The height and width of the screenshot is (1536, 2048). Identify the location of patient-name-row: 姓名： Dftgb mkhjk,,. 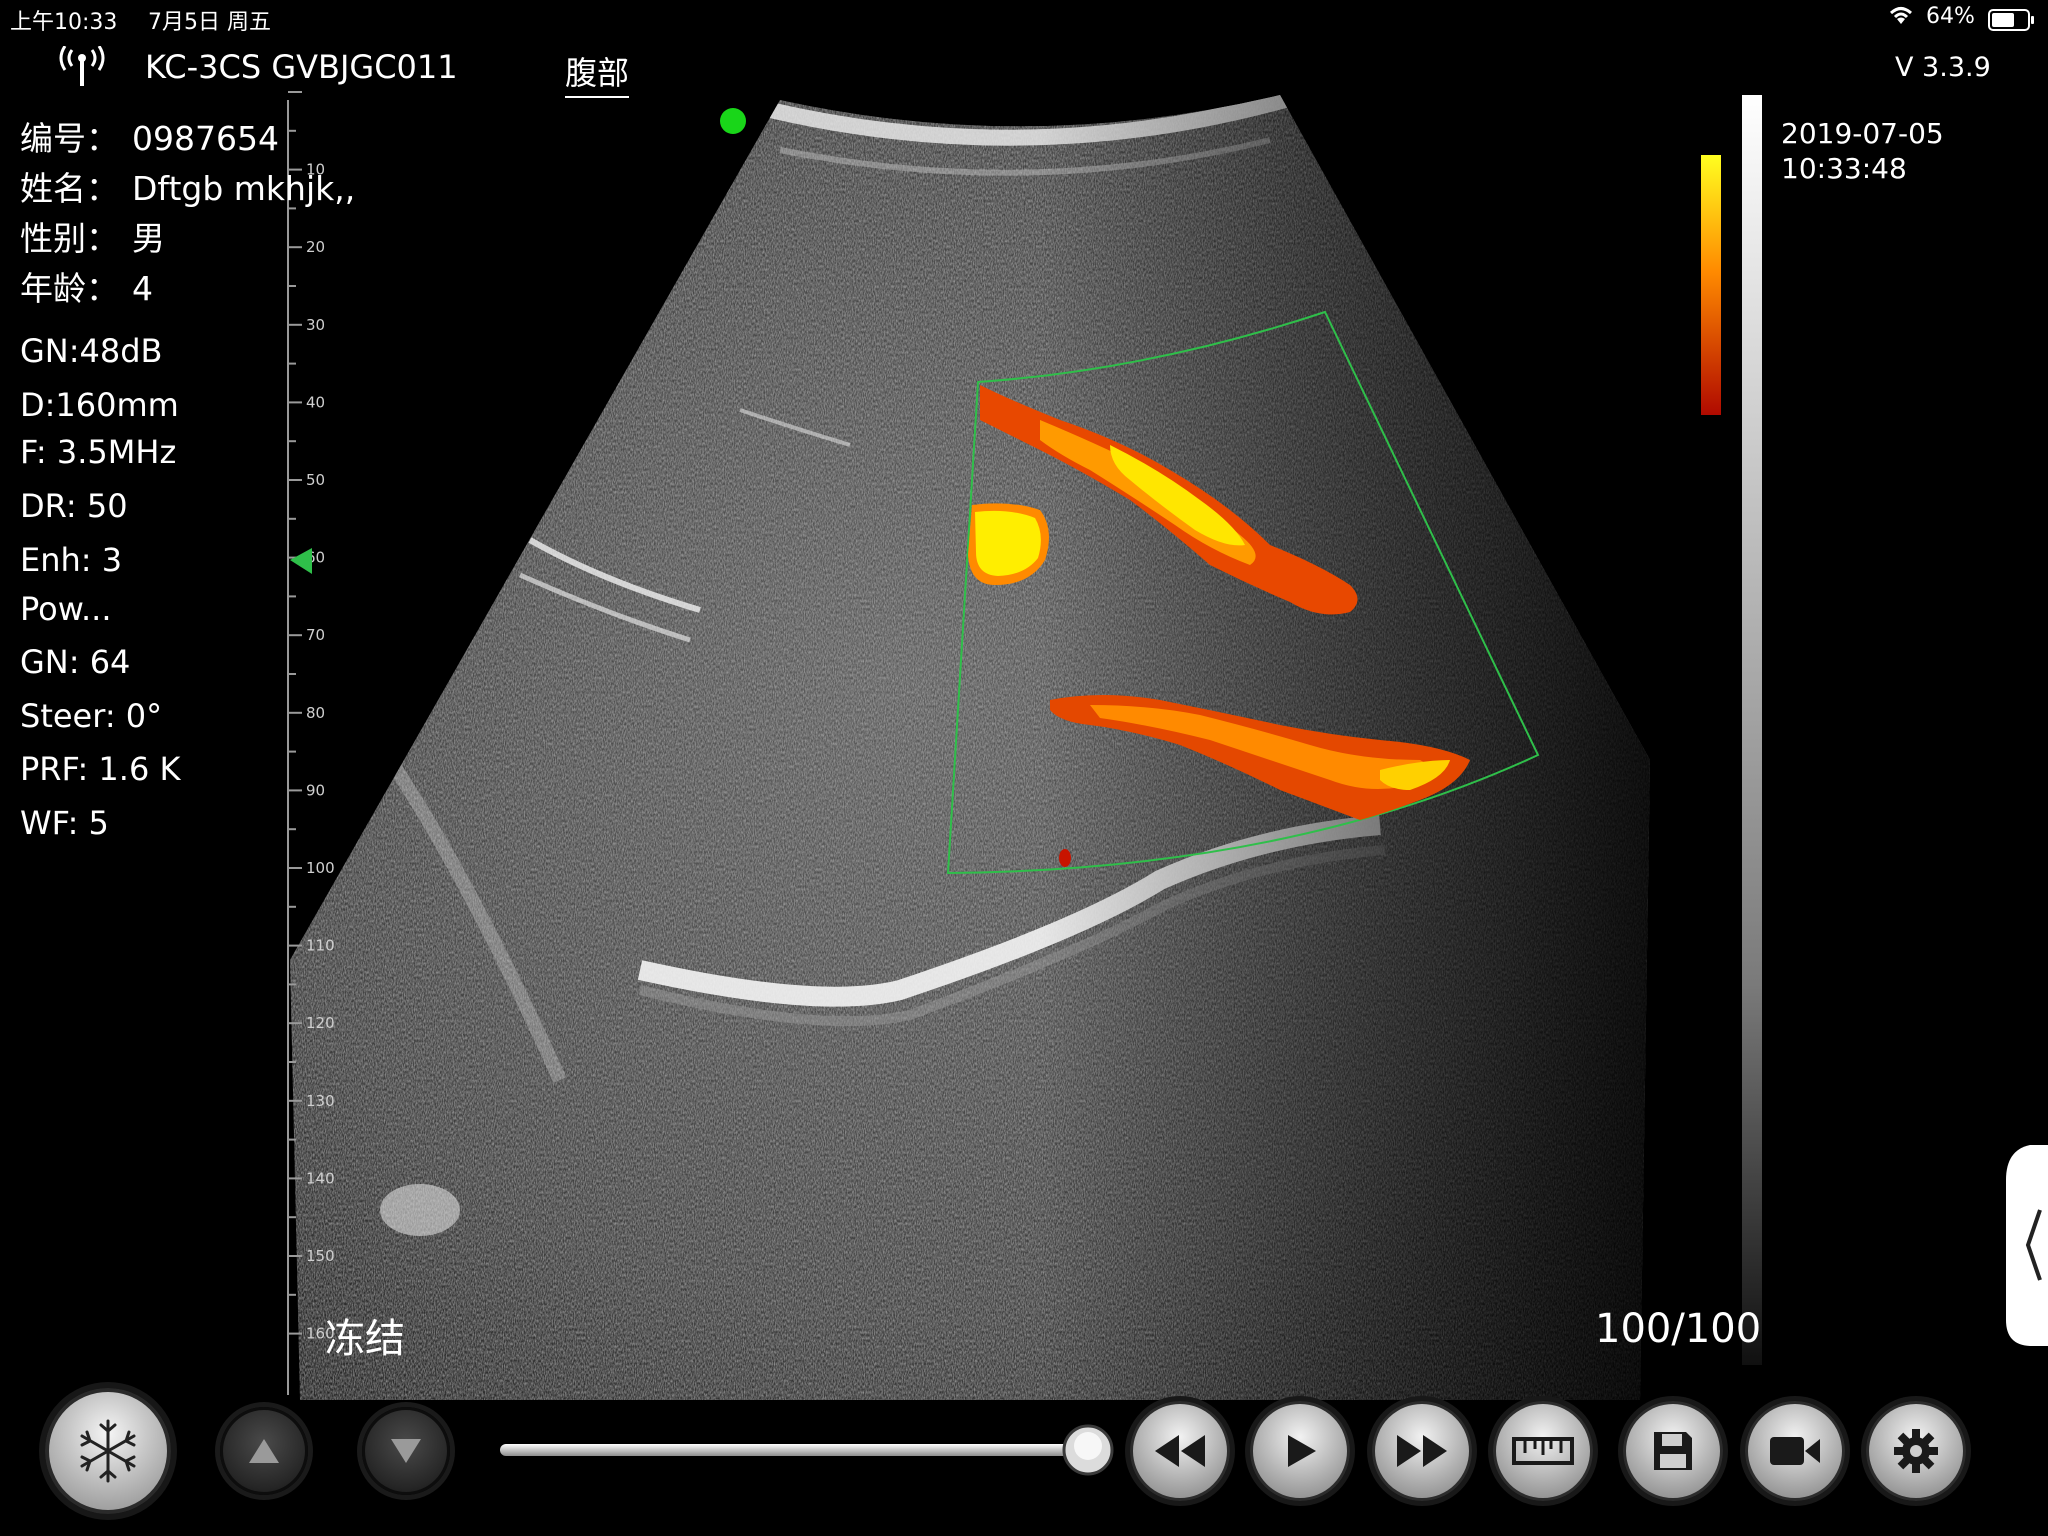
(188, 188).